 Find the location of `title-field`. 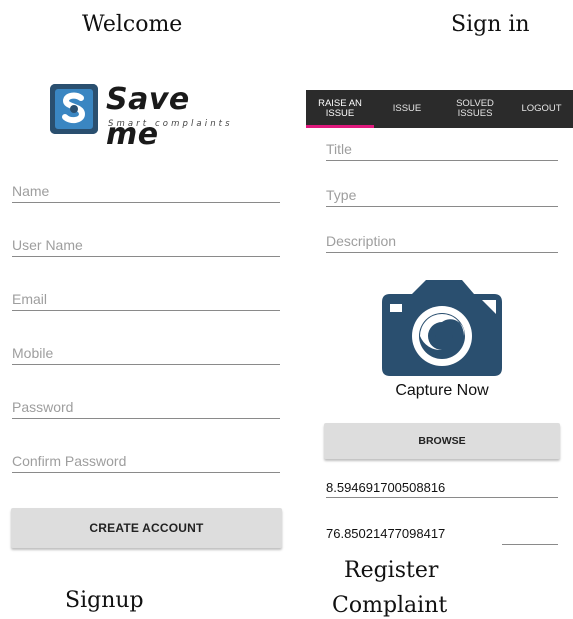

title-field is located at coordinates (442, 149).